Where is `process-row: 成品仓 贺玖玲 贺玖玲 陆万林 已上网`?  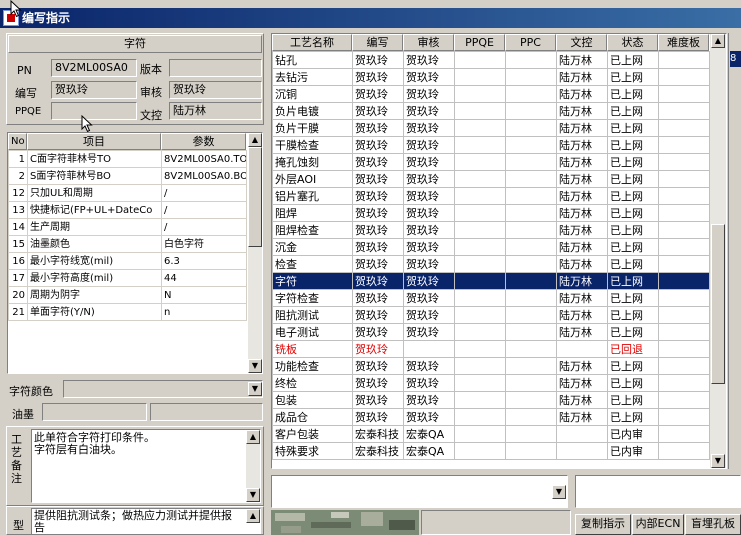 process-row: 成品仓 贺玖玲 贺玖玲 陆万林 已上网 is located at coordinates (491, 417).